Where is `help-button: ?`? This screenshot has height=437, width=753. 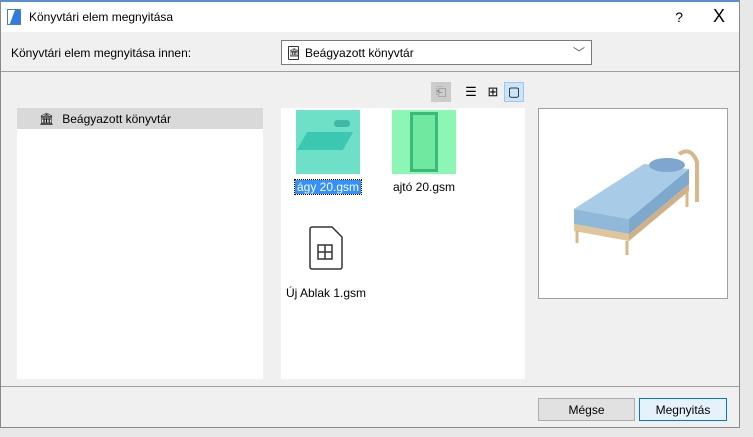 help-button: ? is located at coordinates (679, 17).